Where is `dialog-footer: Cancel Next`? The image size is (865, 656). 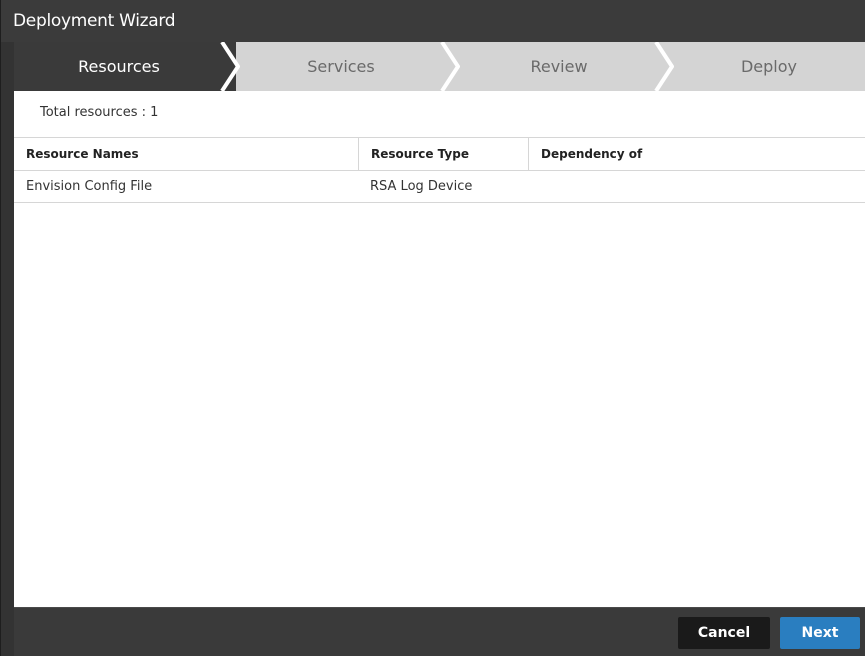
dialog-footer: Cancel Next is located at coordinates (439, 631).